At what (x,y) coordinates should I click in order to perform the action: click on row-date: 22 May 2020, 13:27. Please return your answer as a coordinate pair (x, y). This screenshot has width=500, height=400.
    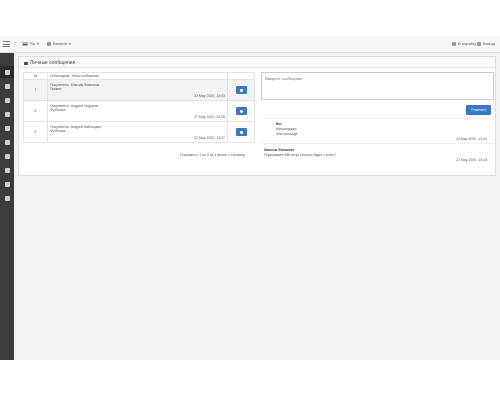
    Looking at the image, I should click on (209, 138).